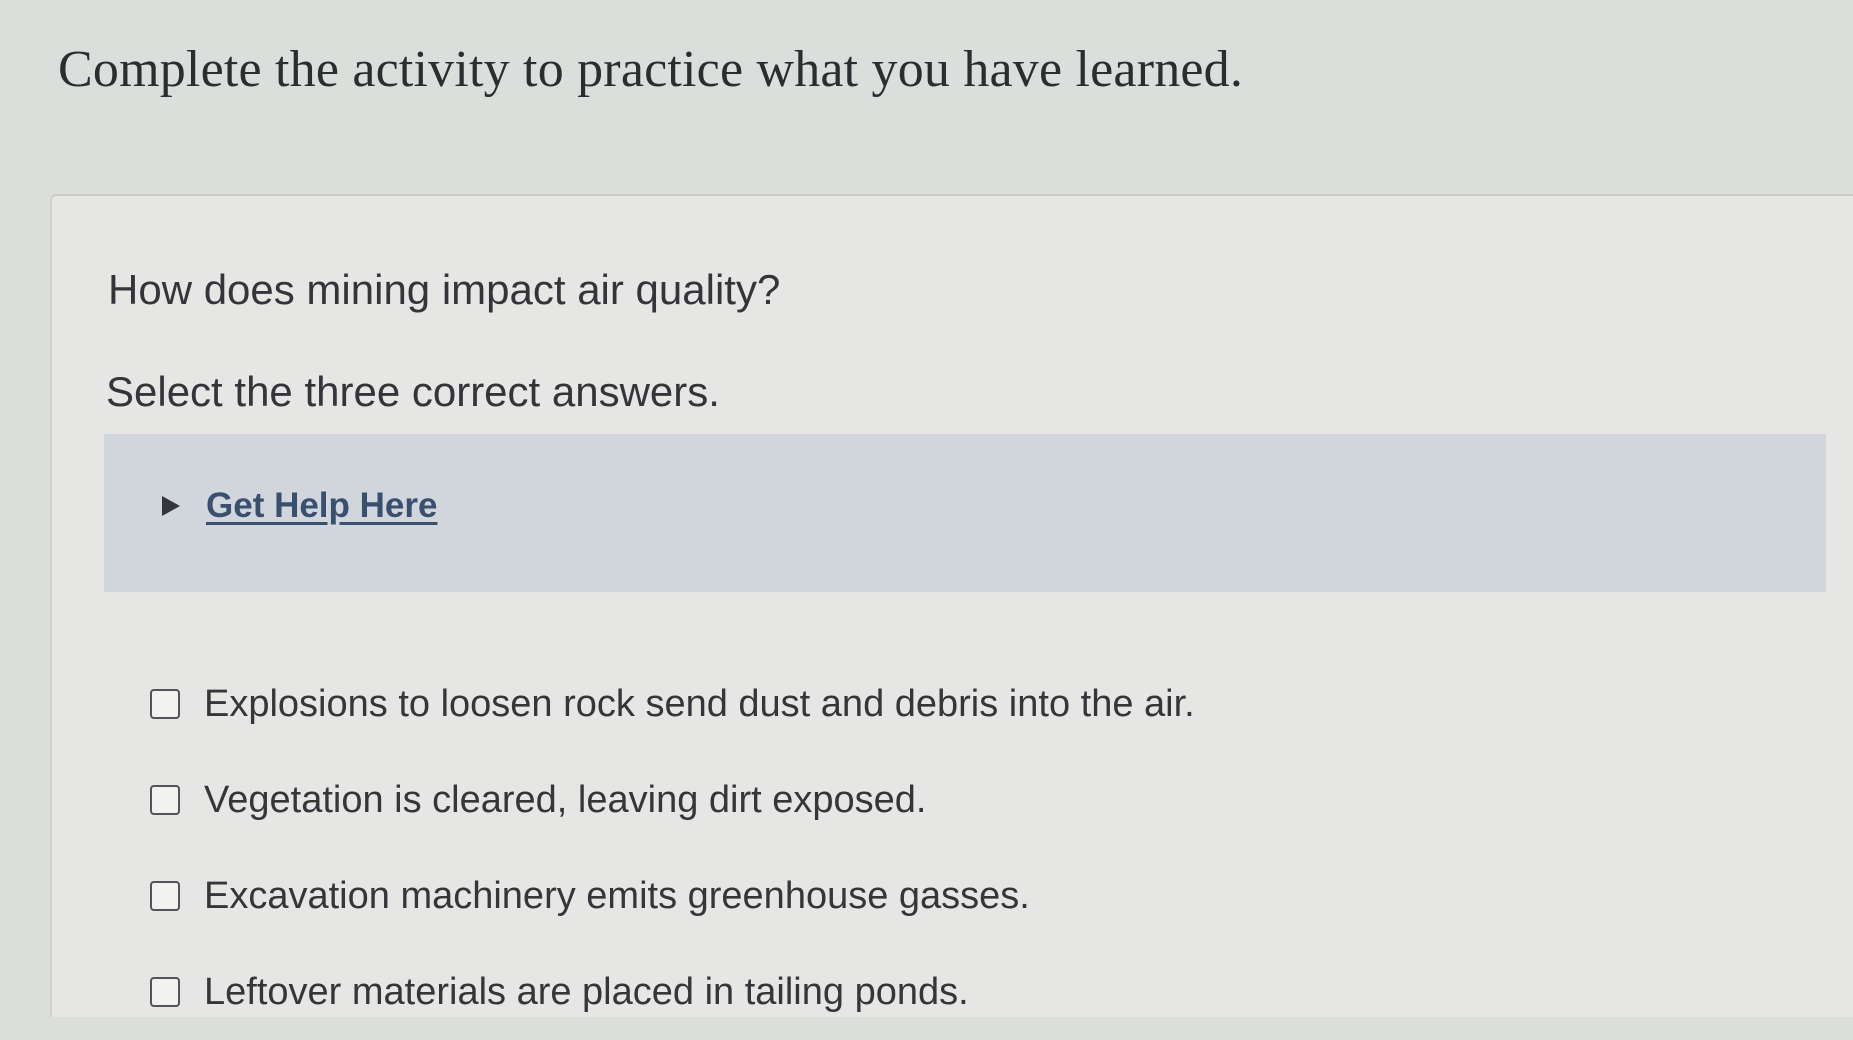 The image size is (1853, 1040). I want to click on get-help-link: Get Help Here, so click(321, 506).